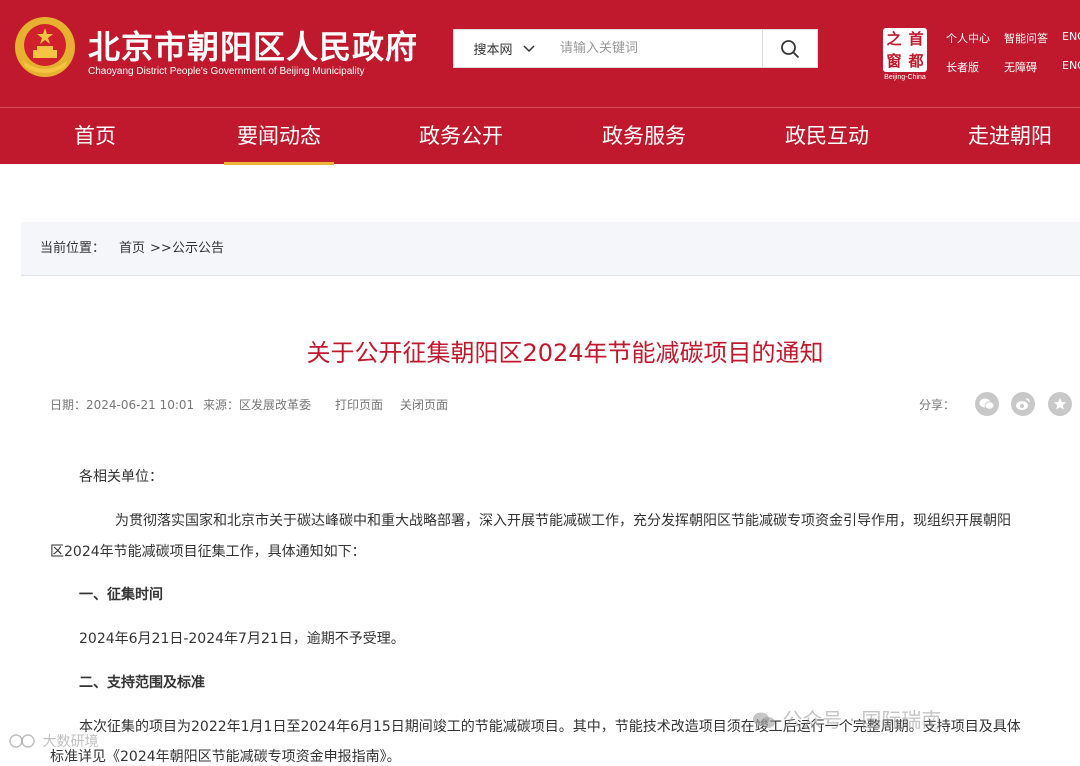 This screenshot has height=766, width=1080. I want to click on share-wechat-button, so click(987, 404).